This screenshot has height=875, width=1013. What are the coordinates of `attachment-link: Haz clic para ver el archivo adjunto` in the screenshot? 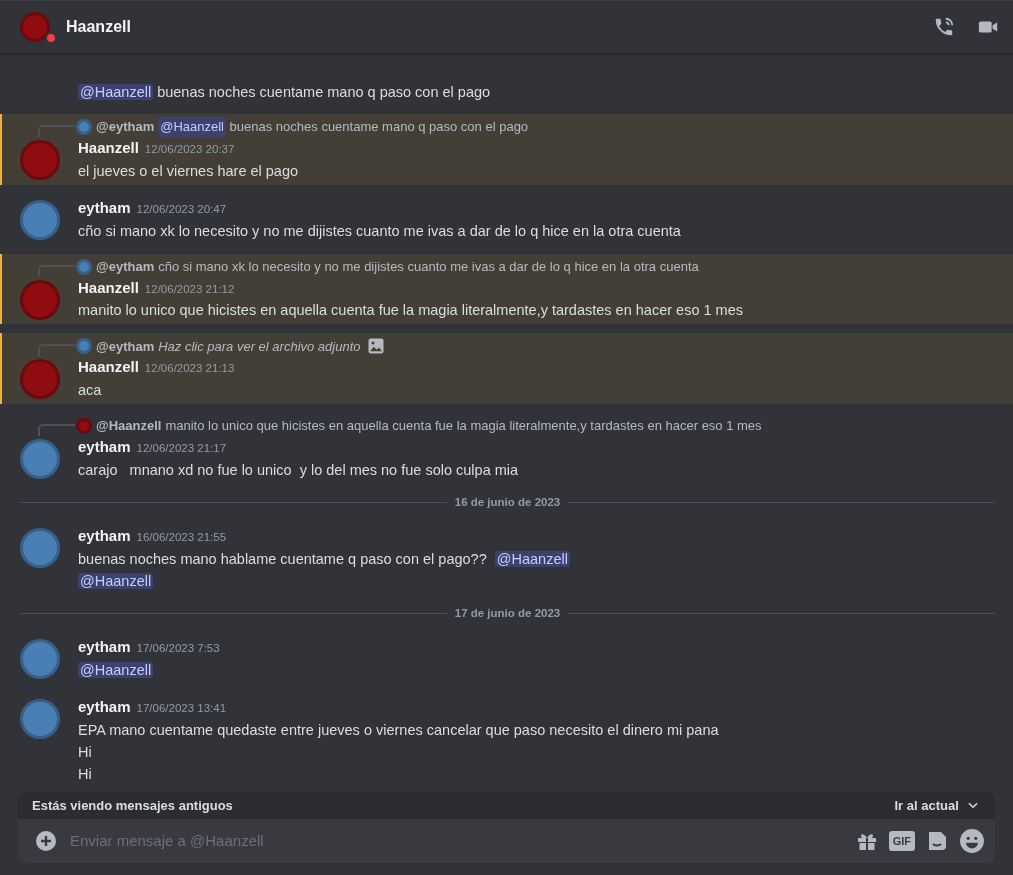 It's located at (259, 346).